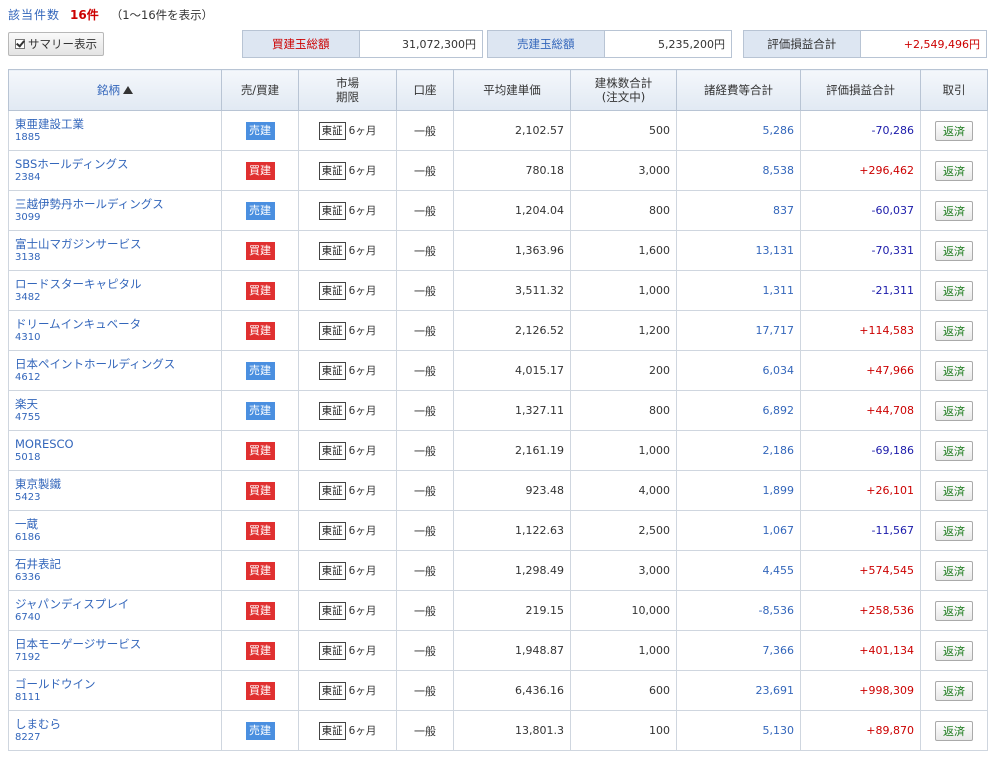  Describe the element at coordinates (115, 164) in the screenshot. I see `stock-name-link: SBSホールディングス` at that location.